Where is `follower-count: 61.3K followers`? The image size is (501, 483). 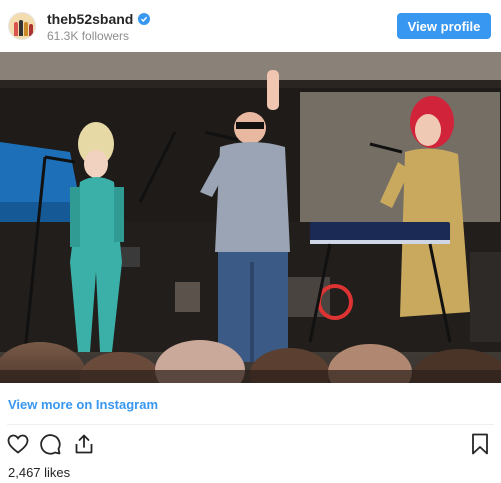 follower-count: 61.3K followers is located at coordinates (88, 36).